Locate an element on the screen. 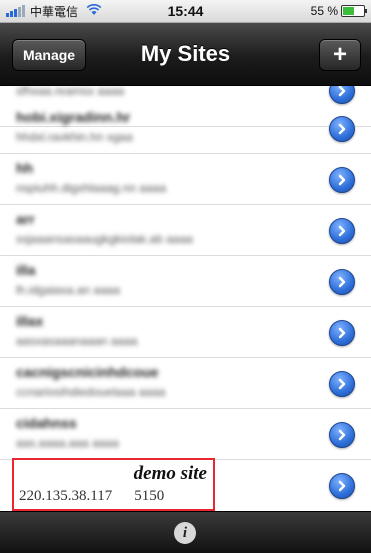 Image resolution: width=371 pixels, height=553 pixels. demo-site-address: 220.135.38.117 5150 is located at coordinates (91, 496).